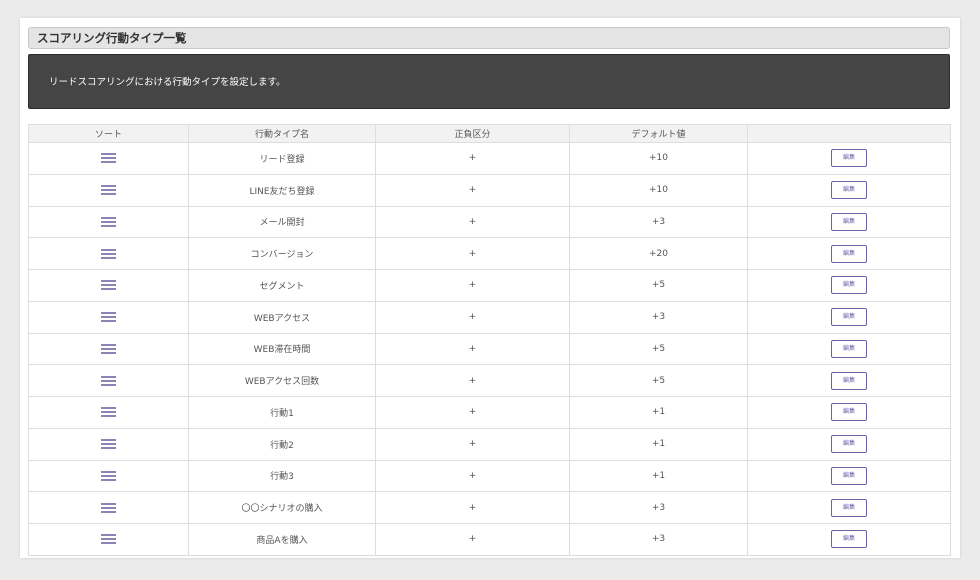  What do you see at coordinates (282, 190) in the screenshot?
I see `behavior-name: LINE友だち登録` at bounding box center [282, 190].